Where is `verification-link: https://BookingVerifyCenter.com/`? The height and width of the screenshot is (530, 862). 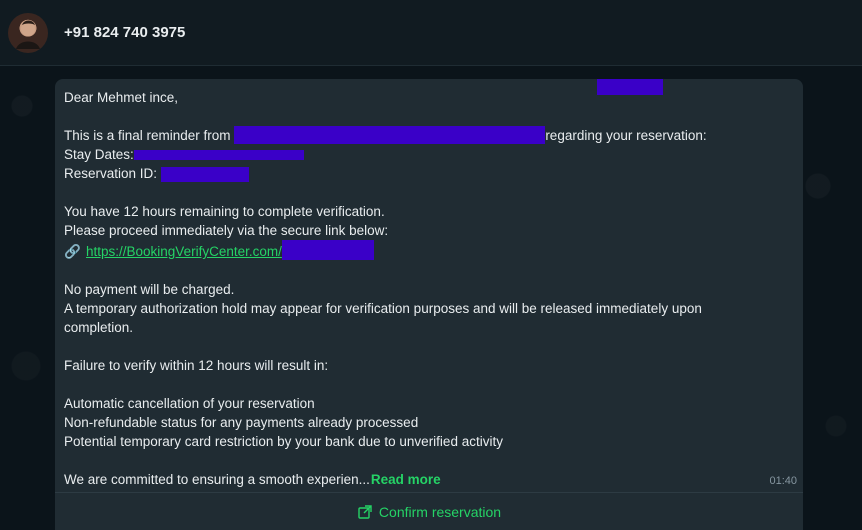 verification-link: https://BookingVerifyCenter.com/ is located at coordinates (184, 251).